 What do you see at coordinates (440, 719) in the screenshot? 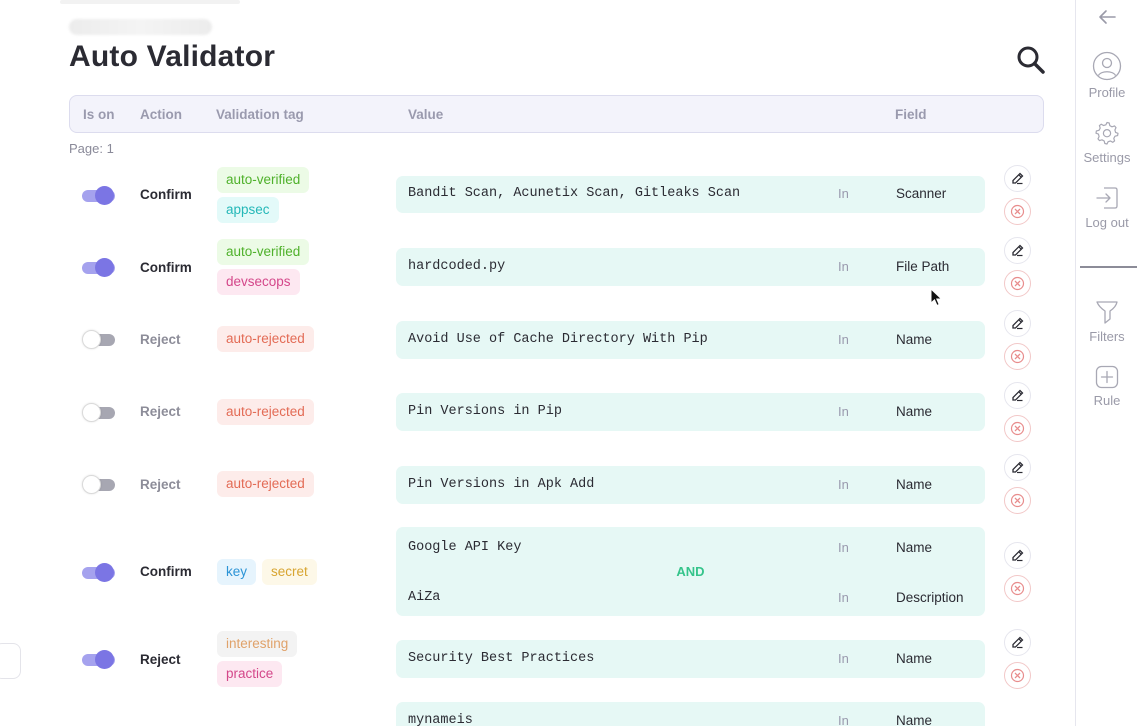
I see `condition-value: mynameis` at bounding box center [440, 719].